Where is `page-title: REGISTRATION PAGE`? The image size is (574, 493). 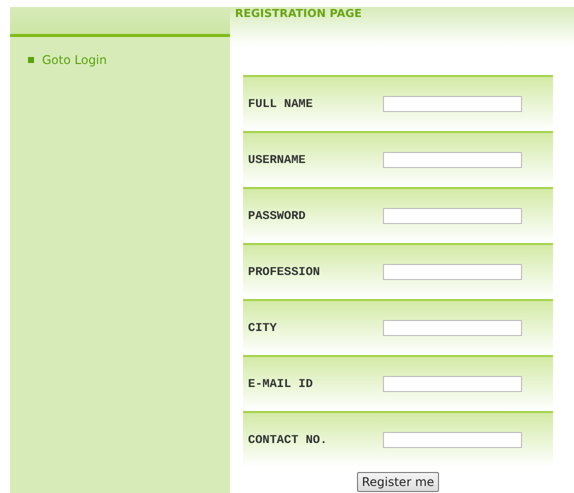
page-title: REGISTRATION PAGE is located at coordinates (299, 14).